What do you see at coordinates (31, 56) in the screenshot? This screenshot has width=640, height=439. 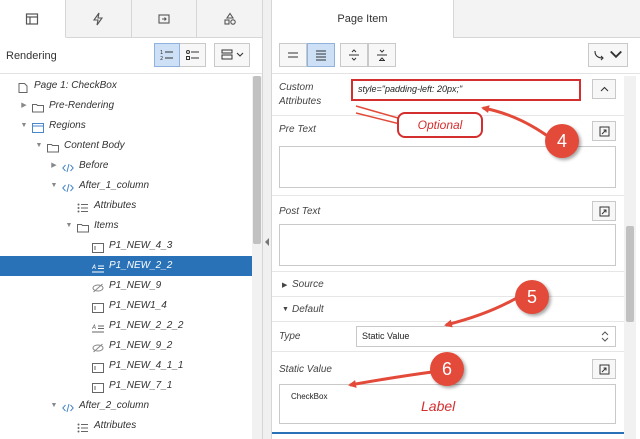 I see `panel-title: Rendering` at bounding box center [31, 56].